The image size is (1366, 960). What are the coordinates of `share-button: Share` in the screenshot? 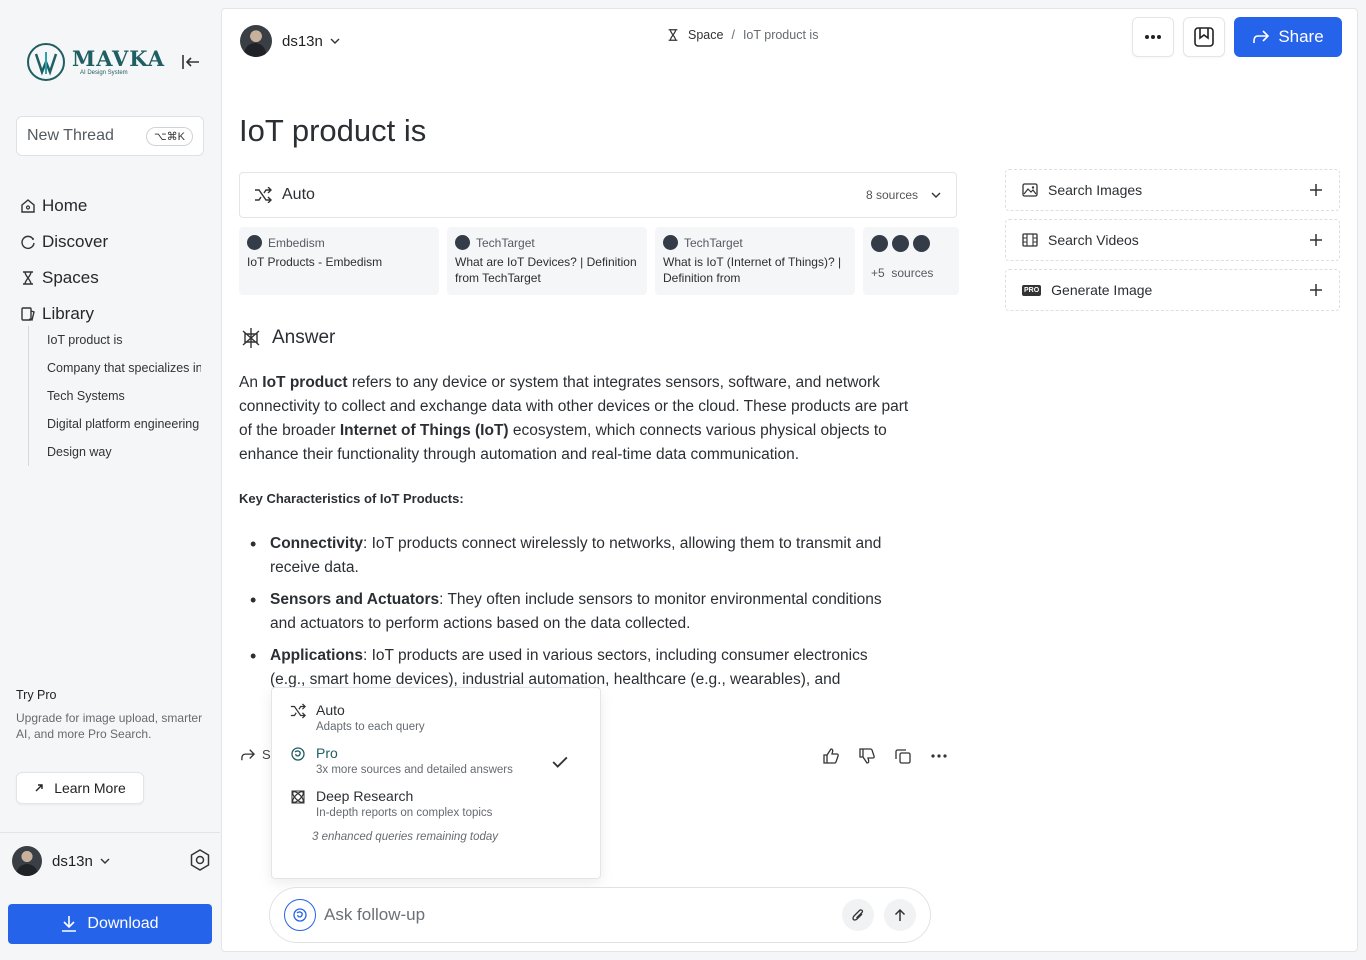 It's located at (1288, 37).